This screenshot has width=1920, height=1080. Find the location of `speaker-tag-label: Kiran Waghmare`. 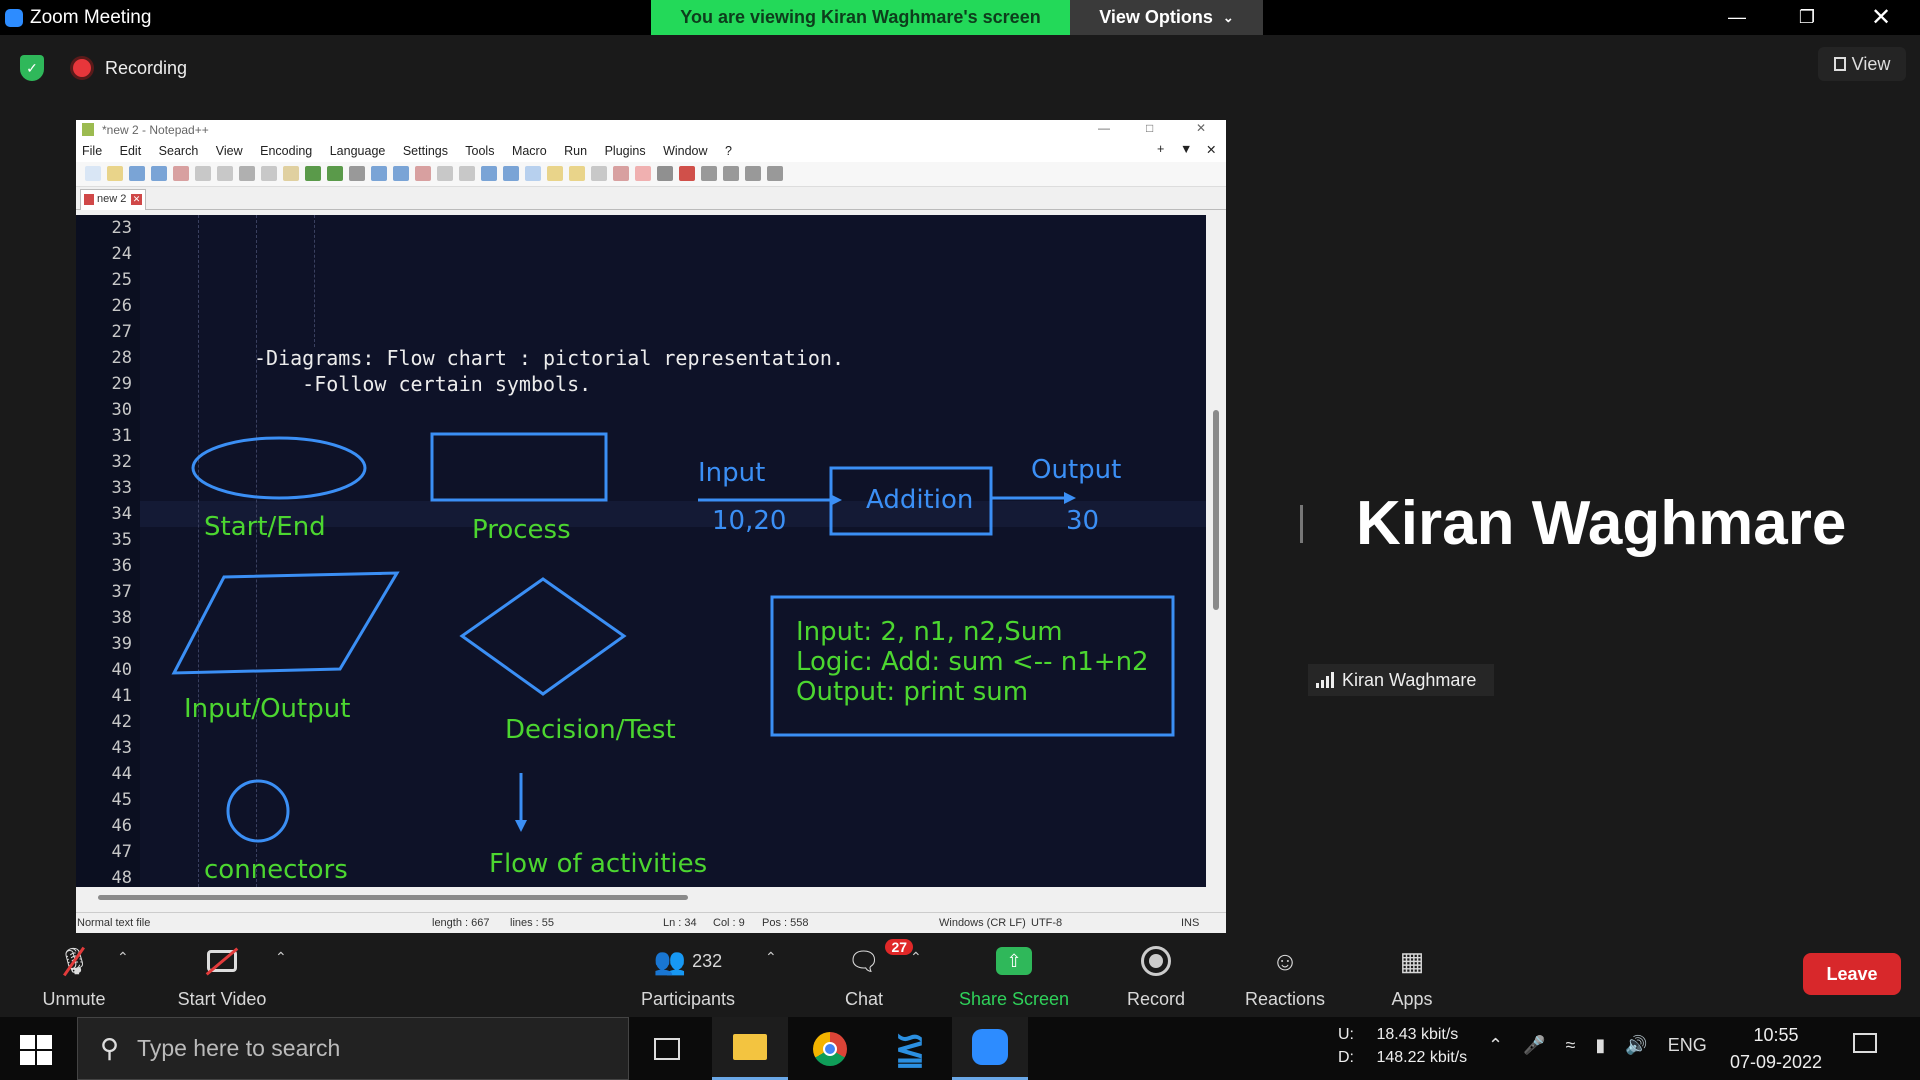

speaker-tag-label: Kiran Waghmare is located at coordinates (1409, 679).